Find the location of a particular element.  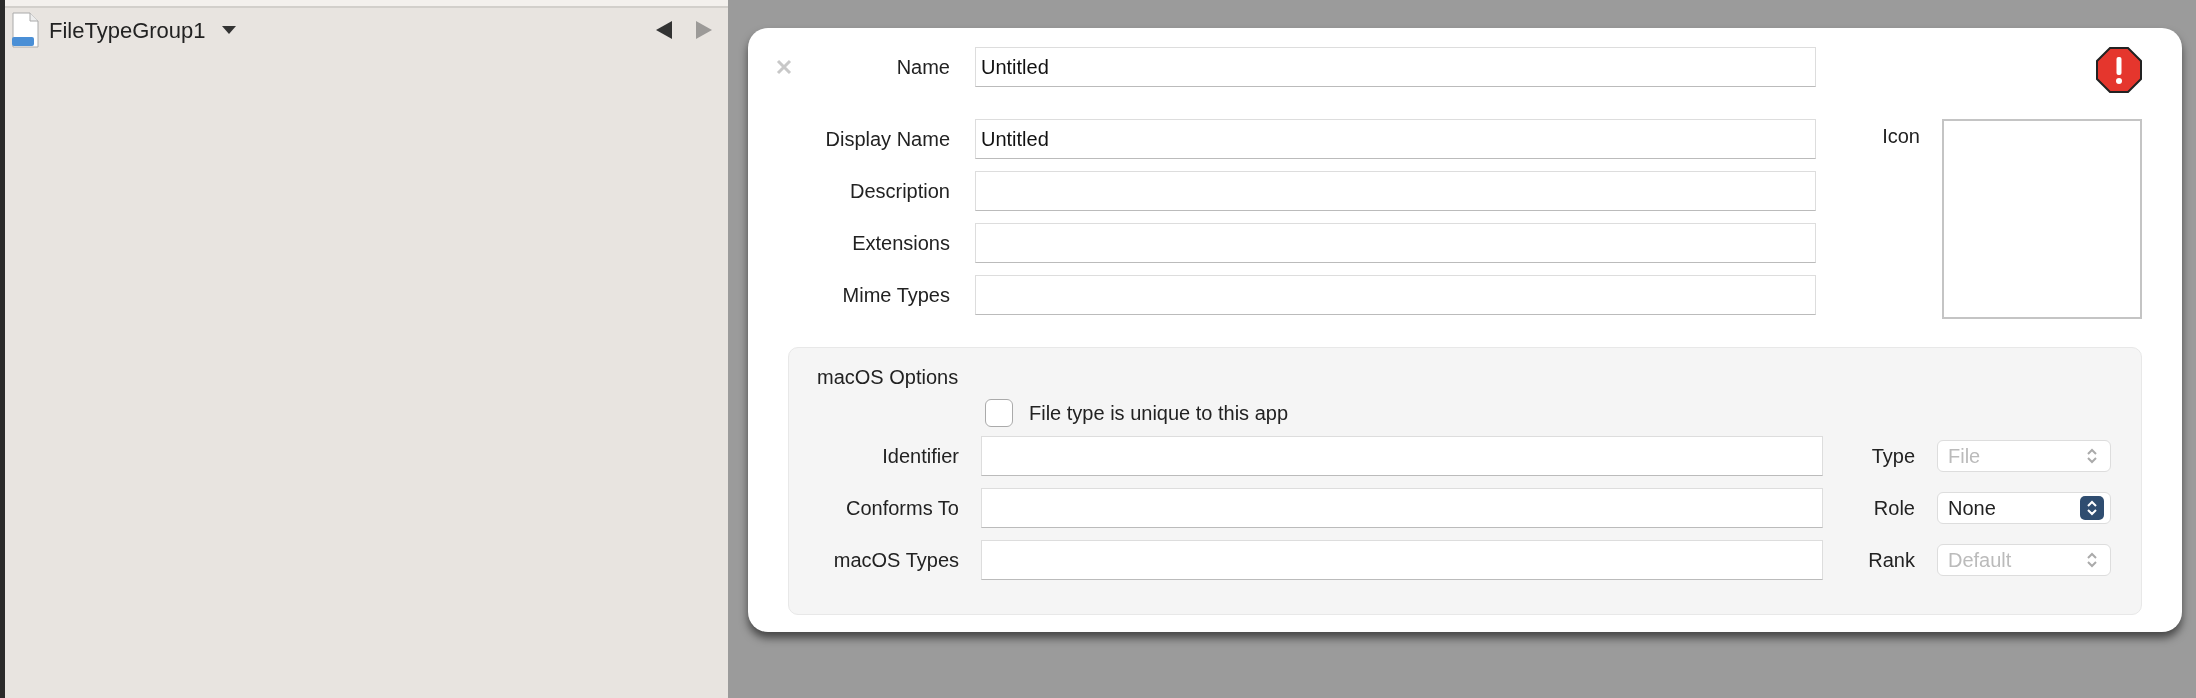

select-label: Type is located at coordinates (1892, 456).